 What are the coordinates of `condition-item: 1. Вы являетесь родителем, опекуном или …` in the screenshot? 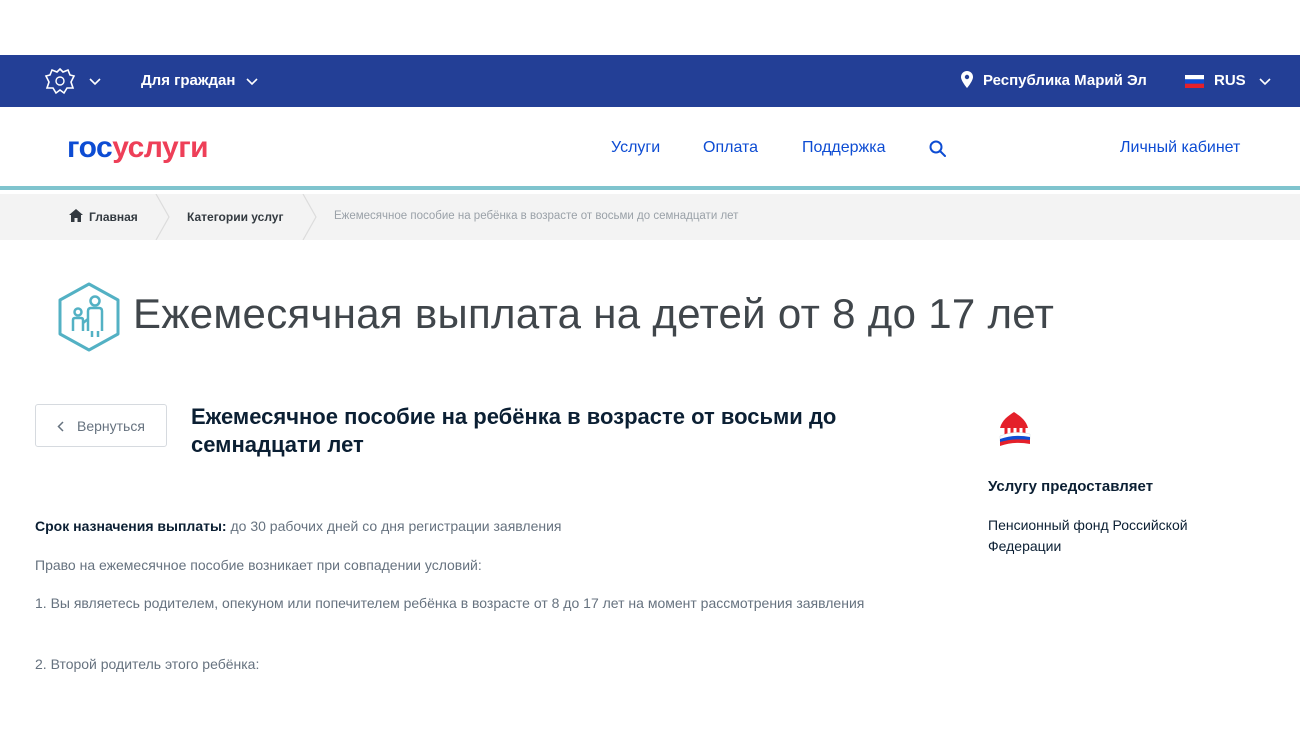 It's located at (450, 603).